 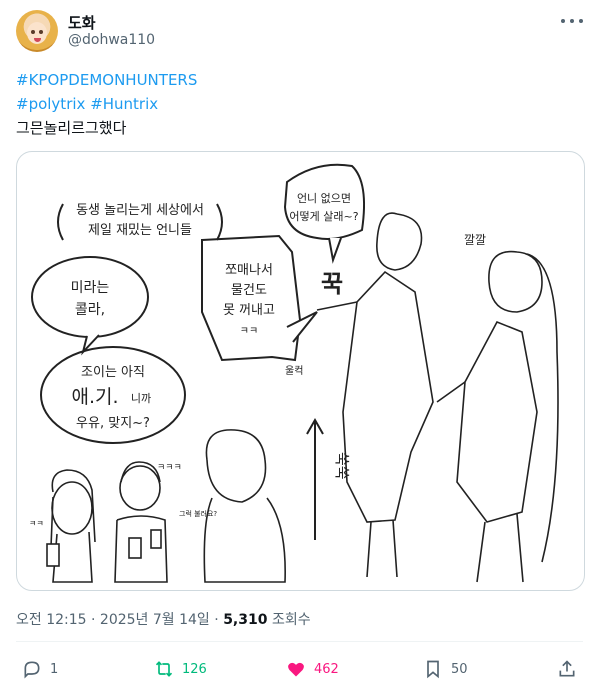 What do you see at coordinates (140, 210) in the screenshot?
I see `caption-line1: 동생 놀리는게 세상에서` at bounding box center [140, 210].